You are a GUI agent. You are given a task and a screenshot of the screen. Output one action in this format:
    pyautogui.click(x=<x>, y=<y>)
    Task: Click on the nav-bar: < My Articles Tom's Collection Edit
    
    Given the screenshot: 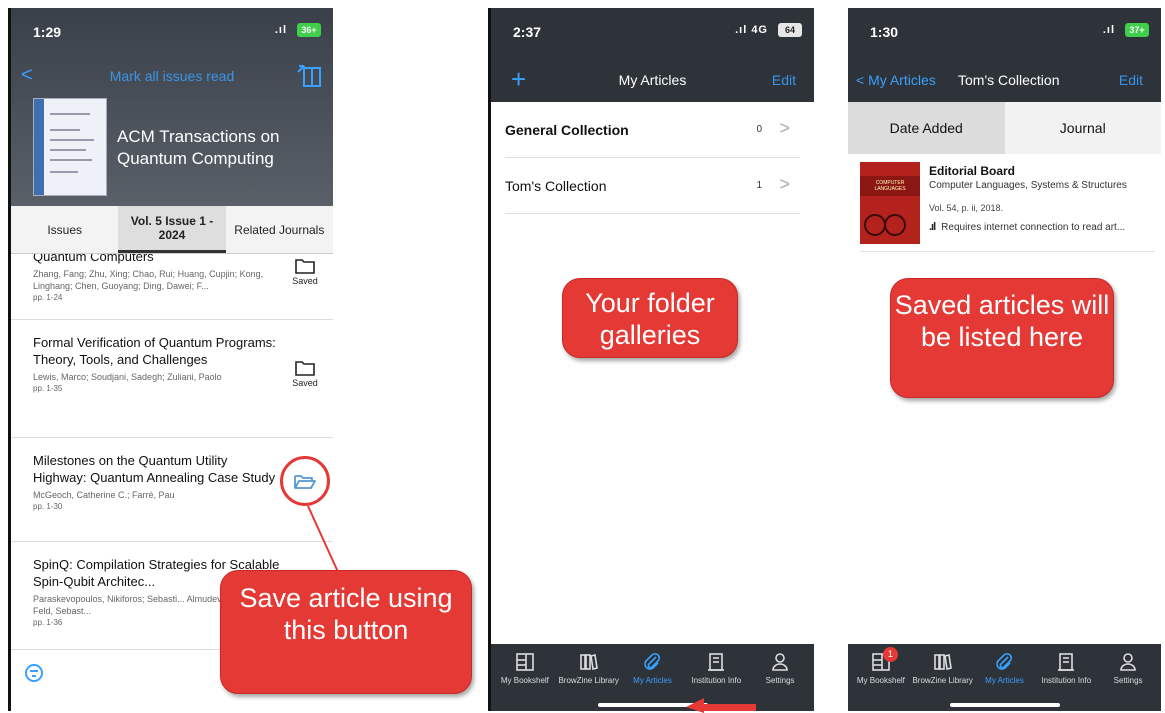 What is the action you would take?
    pyautogui.click(x=1004, y=79)
    